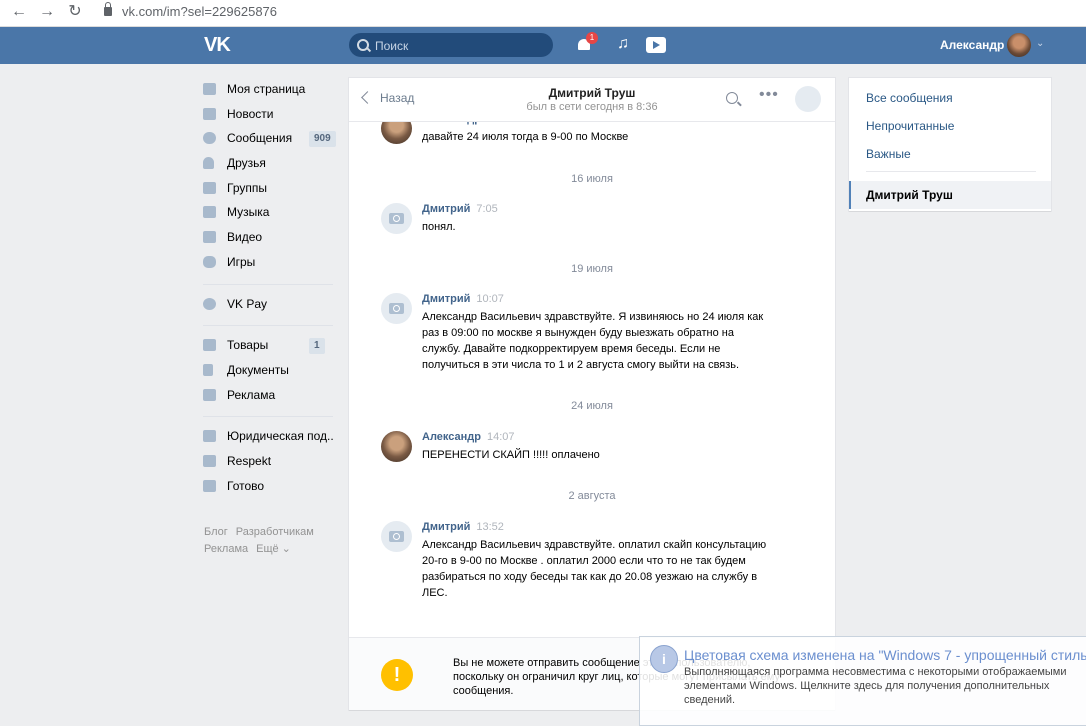 The width and height of the screenshot is (1086, 726). Describe the element at coordinates (216, 532) in the screenshot. I see `footer-link-blog: Блог` at that location.